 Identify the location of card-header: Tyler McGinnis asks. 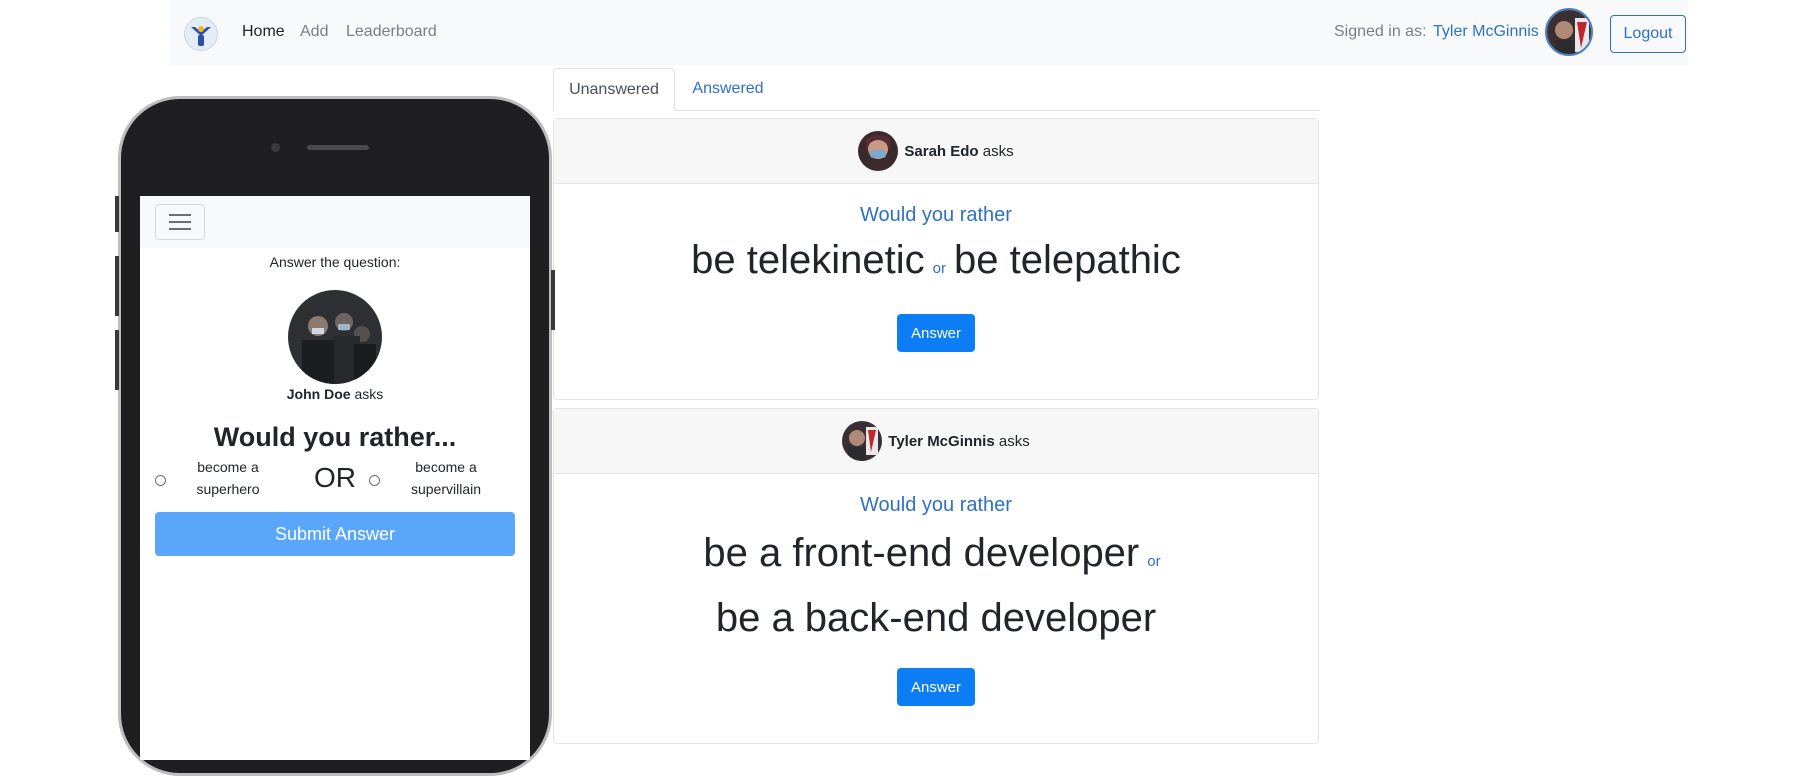
(936, 441).